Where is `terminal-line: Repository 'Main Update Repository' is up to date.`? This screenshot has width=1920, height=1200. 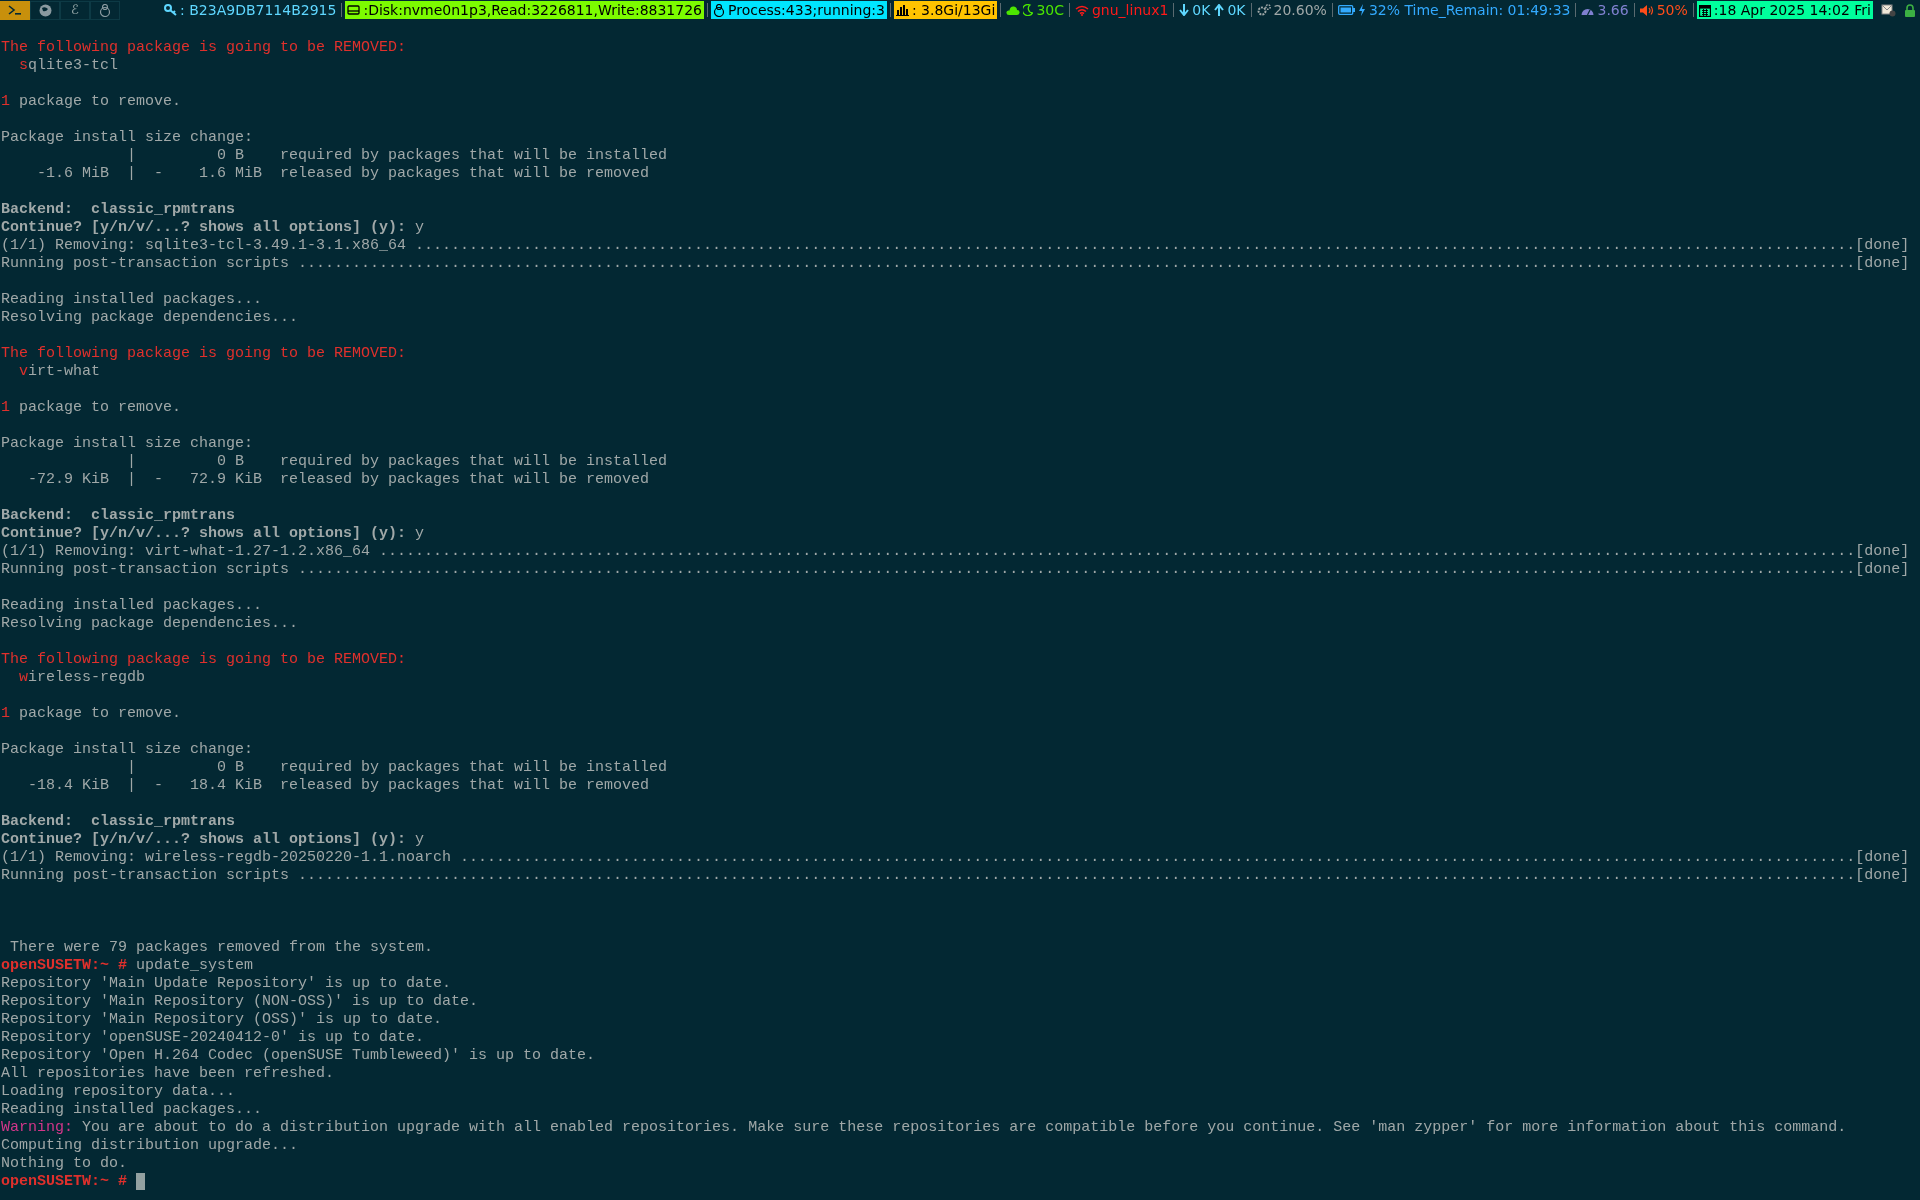 terminal-line: Repository 'Main Update Repository' is up to date. is located at coordinates (226, 984).